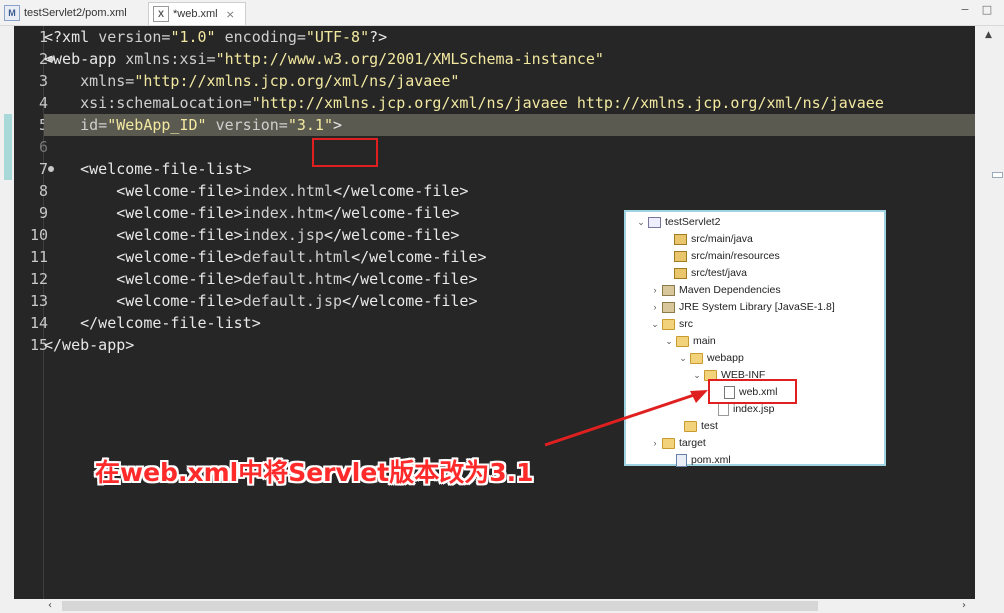 Image resolution: width=1004 pixels, height=613 pixels. I want to click on annotation-text: 在web.xml中将Servlet版本改为3.1, so click(314, 472).